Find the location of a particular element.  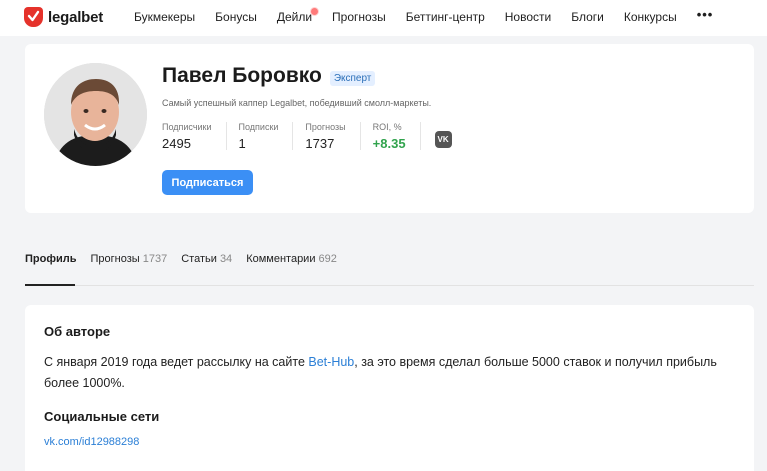

tab-label: Профиль is located at coordinates (51, 259).